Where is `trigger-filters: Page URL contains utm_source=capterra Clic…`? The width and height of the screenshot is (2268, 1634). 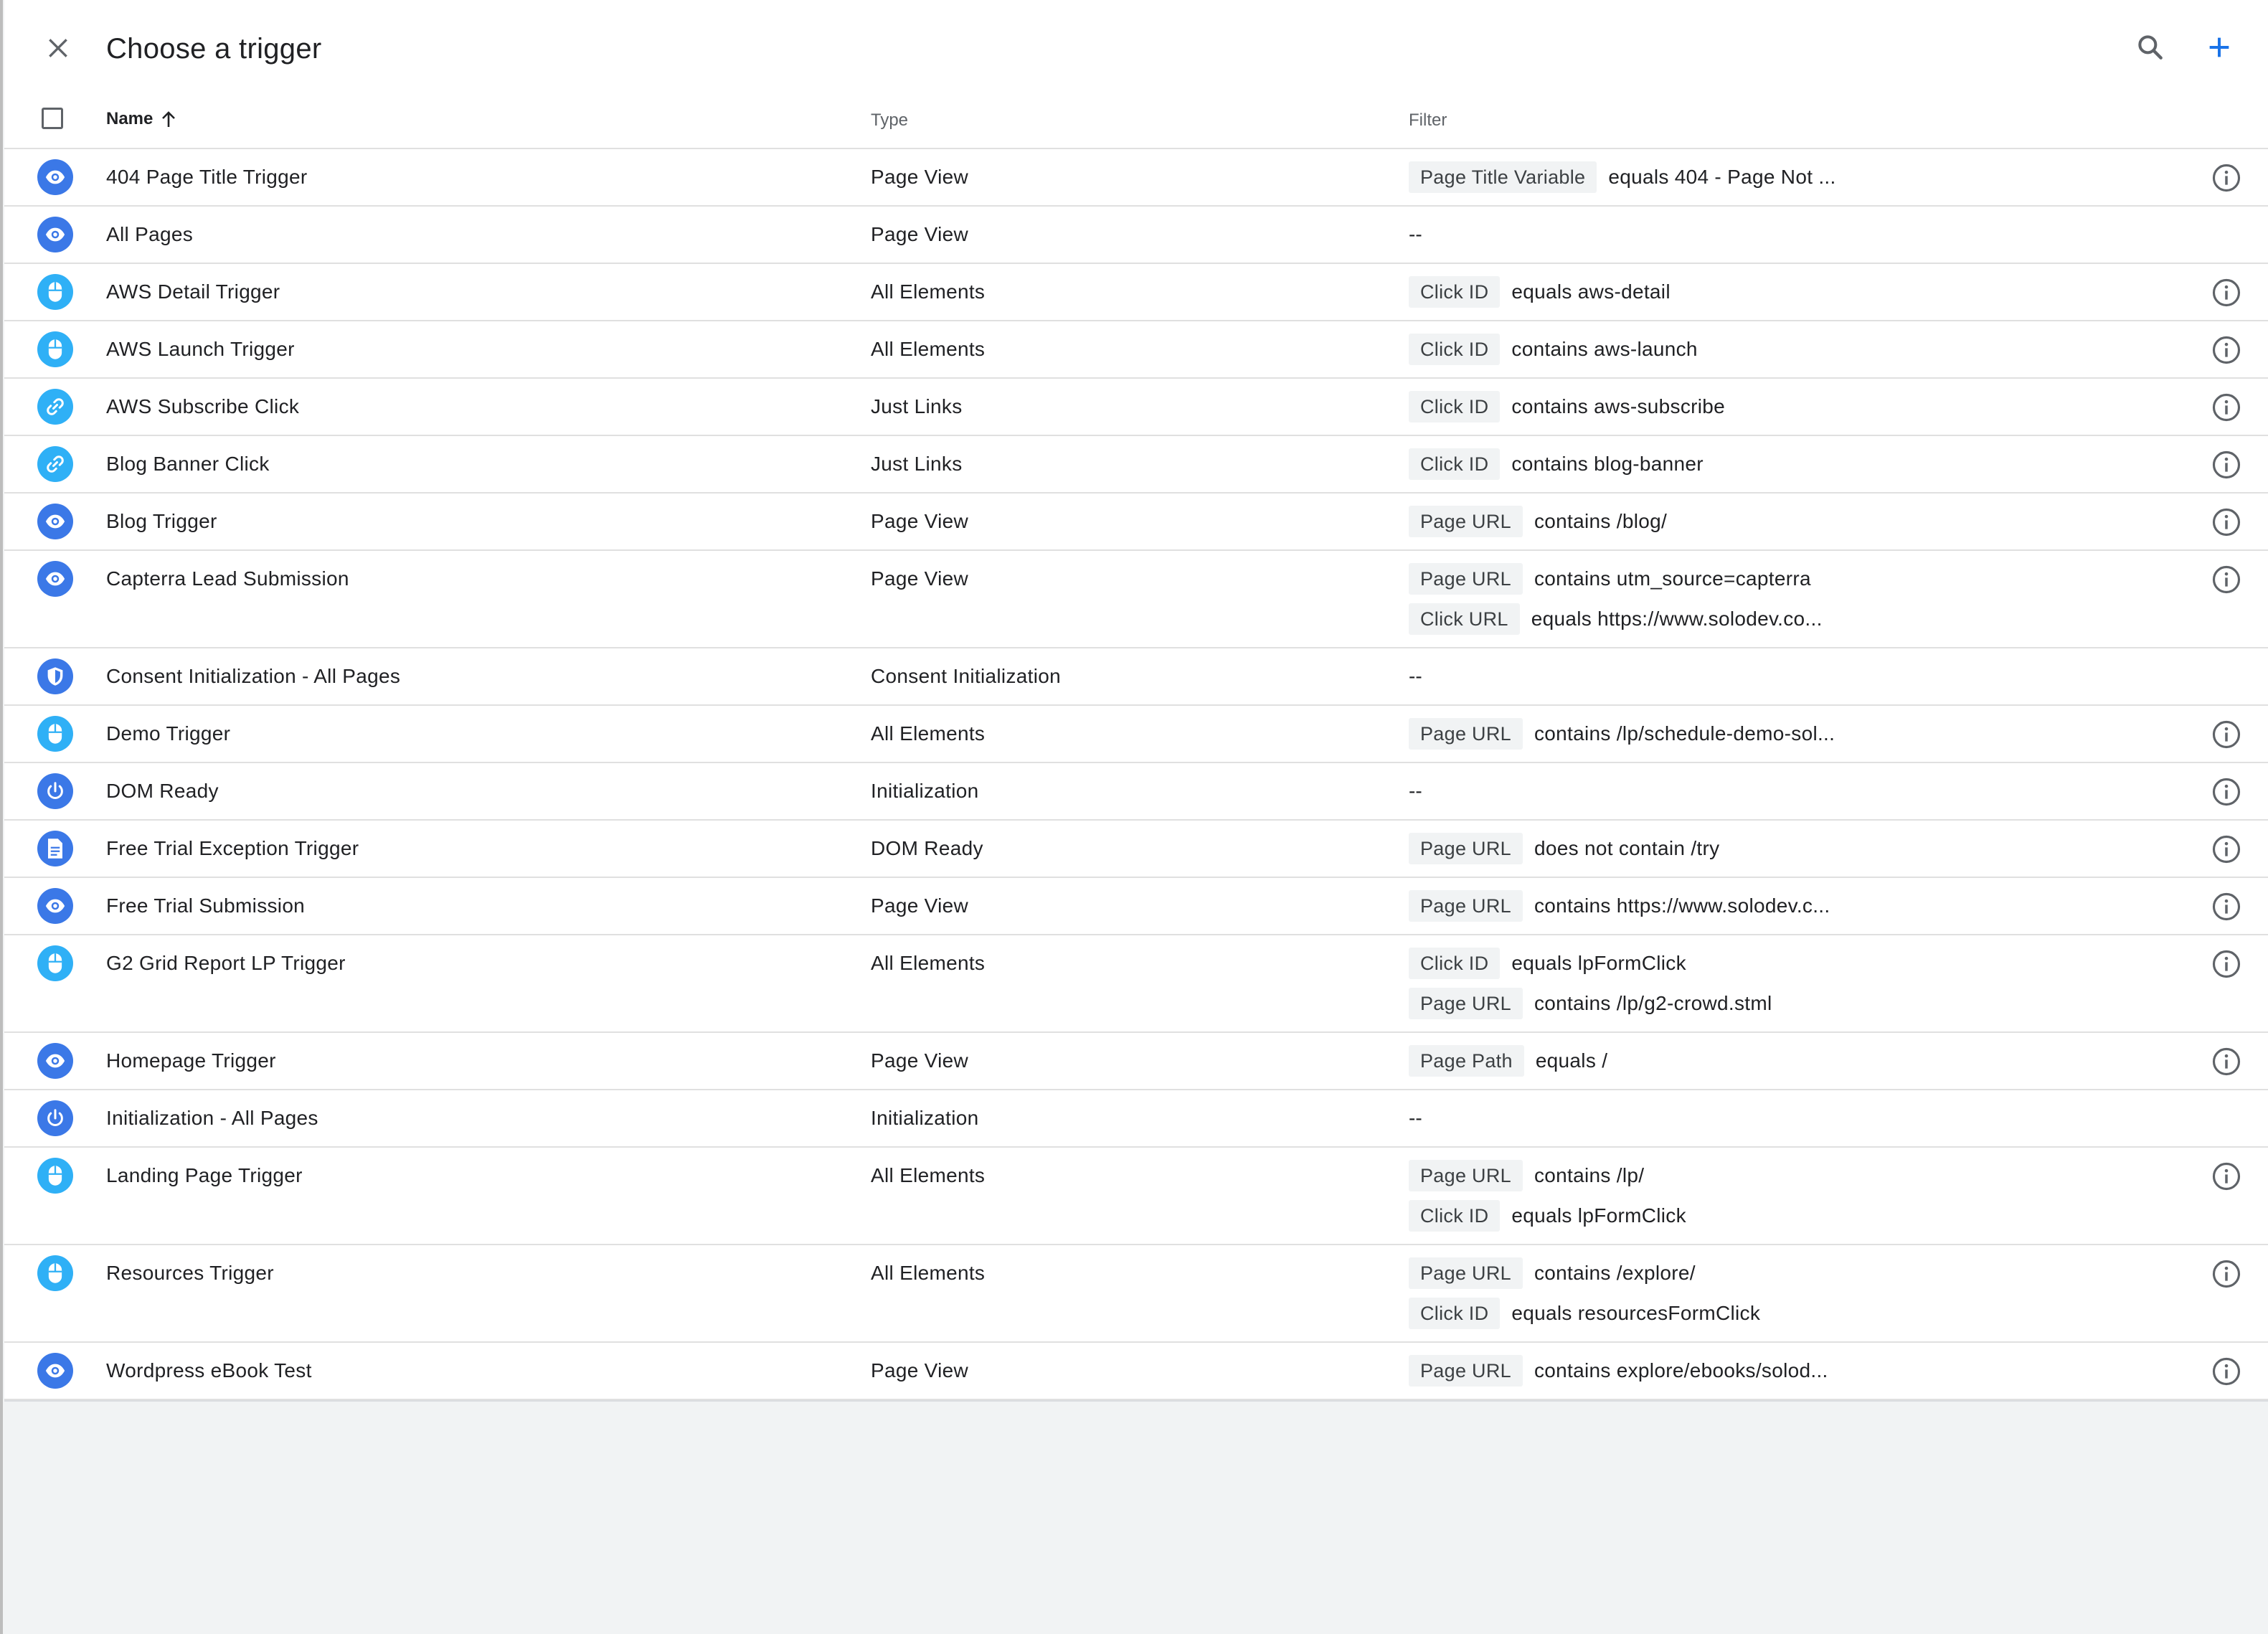 trigger-filters: Page URL contains utm_source=capterra Clic… is located at coordinates (1616, 601).